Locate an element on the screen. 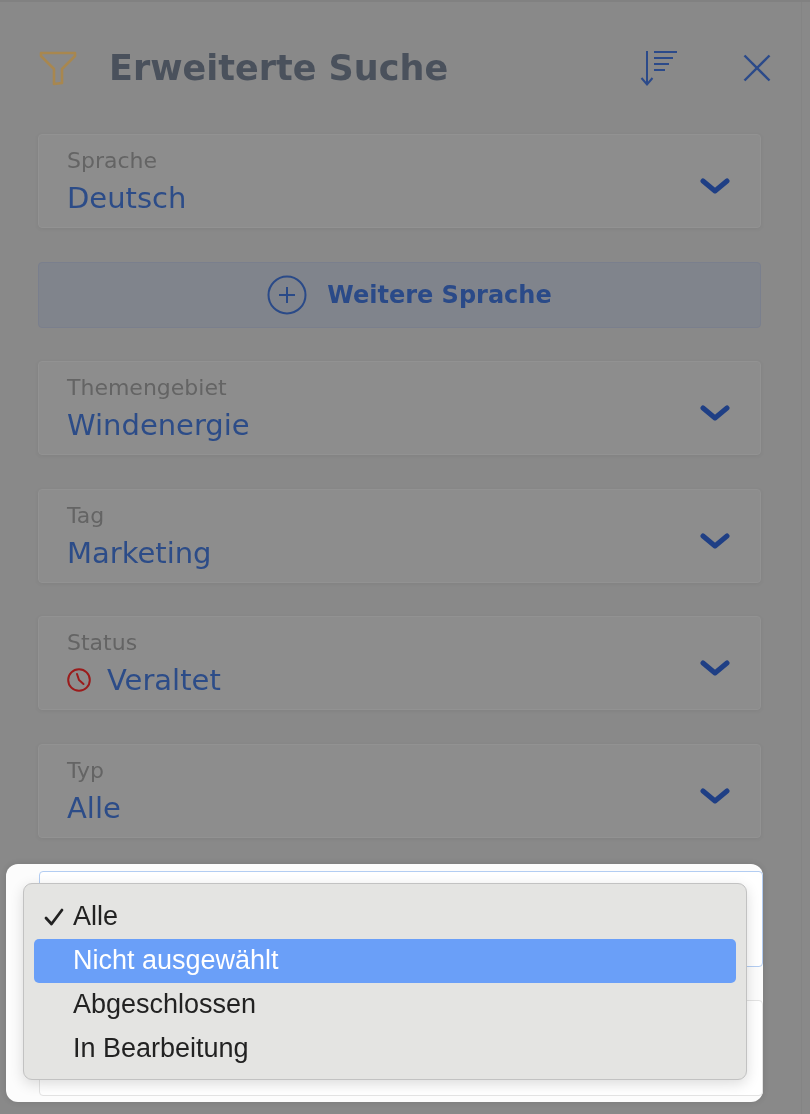 The height and width of the screenshot is (1114, 810). menu-option: Abgeschlossen is located at coordinates (385, 1004).